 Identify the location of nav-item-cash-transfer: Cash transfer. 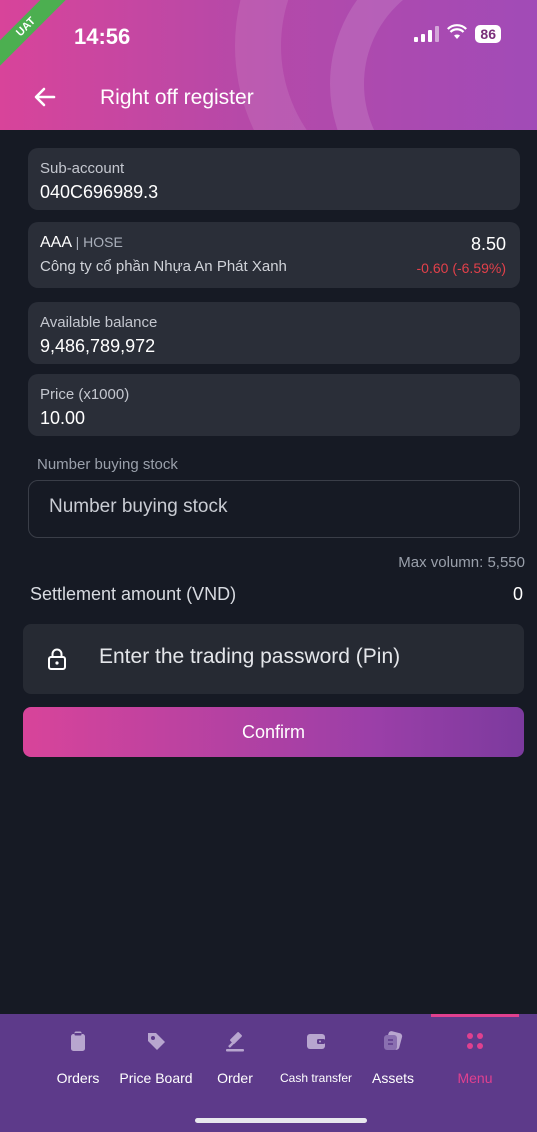
(316, 1059).